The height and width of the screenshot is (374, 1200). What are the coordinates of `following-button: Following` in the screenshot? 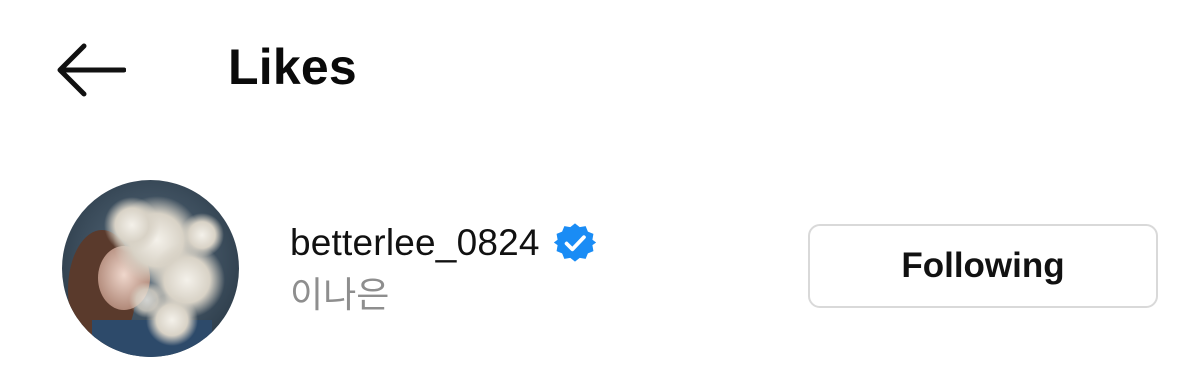 It's located at (983, 266).